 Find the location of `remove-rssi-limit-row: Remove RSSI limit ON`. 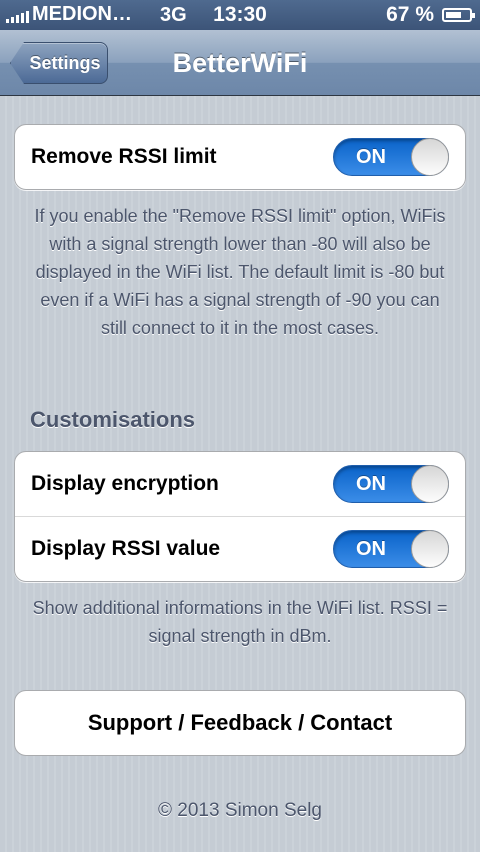

remove-rssi-limit-row: Remove RSSI limit ON is located at coordinates (240, 157).